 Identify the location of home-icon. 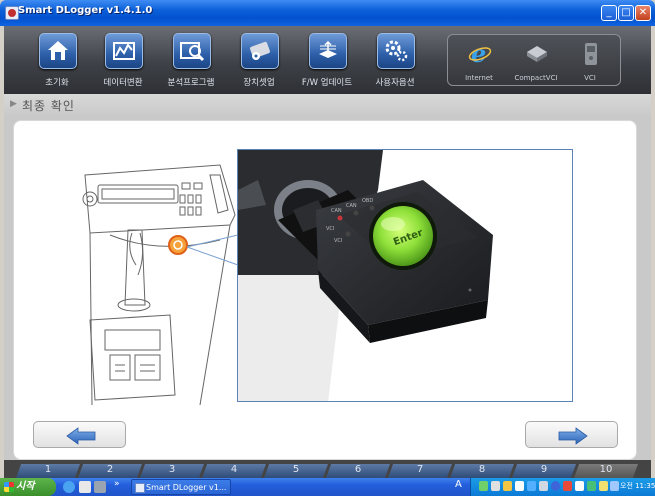
(58, 51).